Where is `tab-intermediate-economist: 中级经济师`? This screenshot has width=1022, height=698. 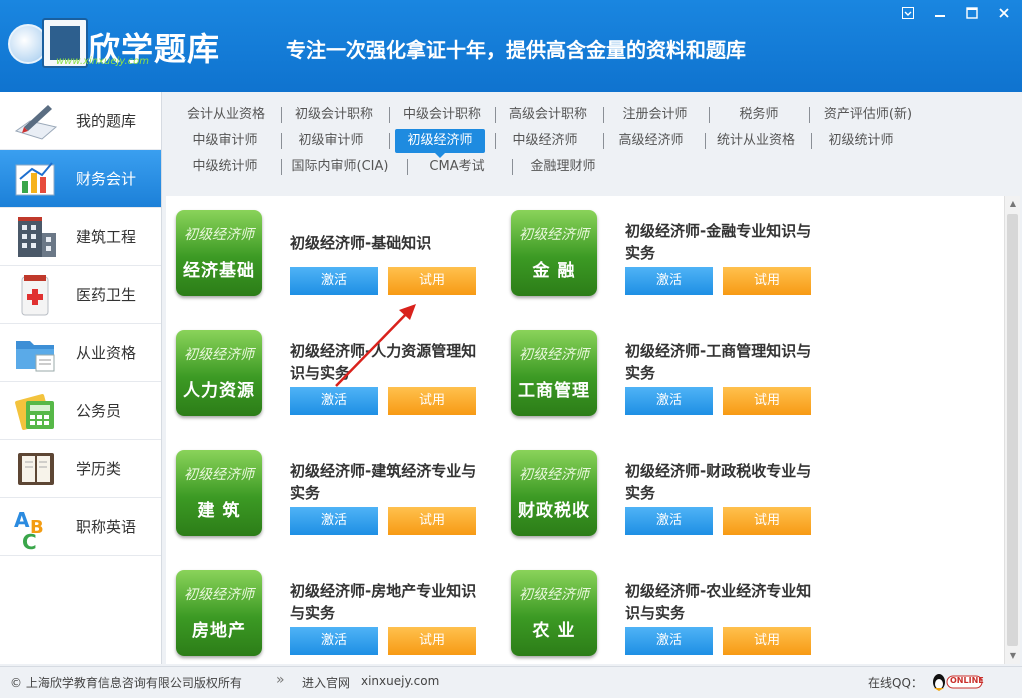 tab-intermediate-economist: 中级经济师 is located at coordinates (545, 141).